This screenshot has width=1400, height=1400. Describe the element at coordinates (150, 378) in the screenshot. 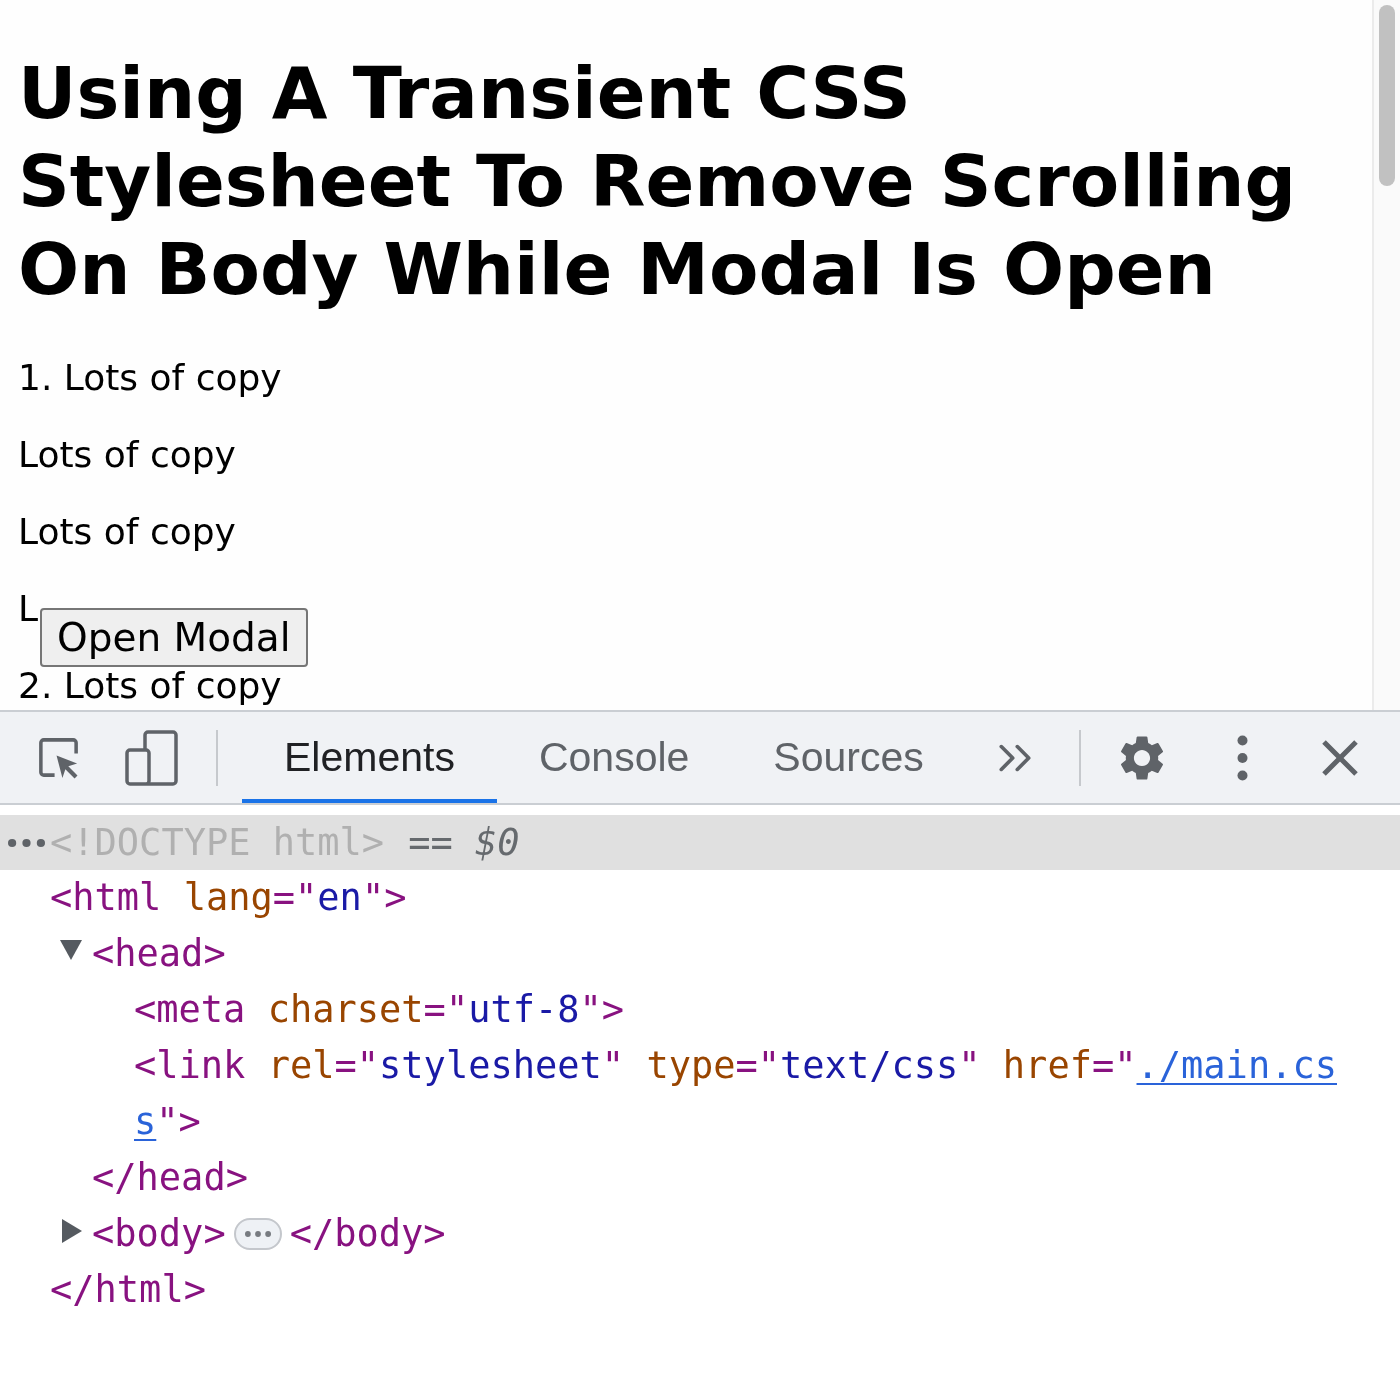

I see `paragraph: 1. Lots of copy` at that location.